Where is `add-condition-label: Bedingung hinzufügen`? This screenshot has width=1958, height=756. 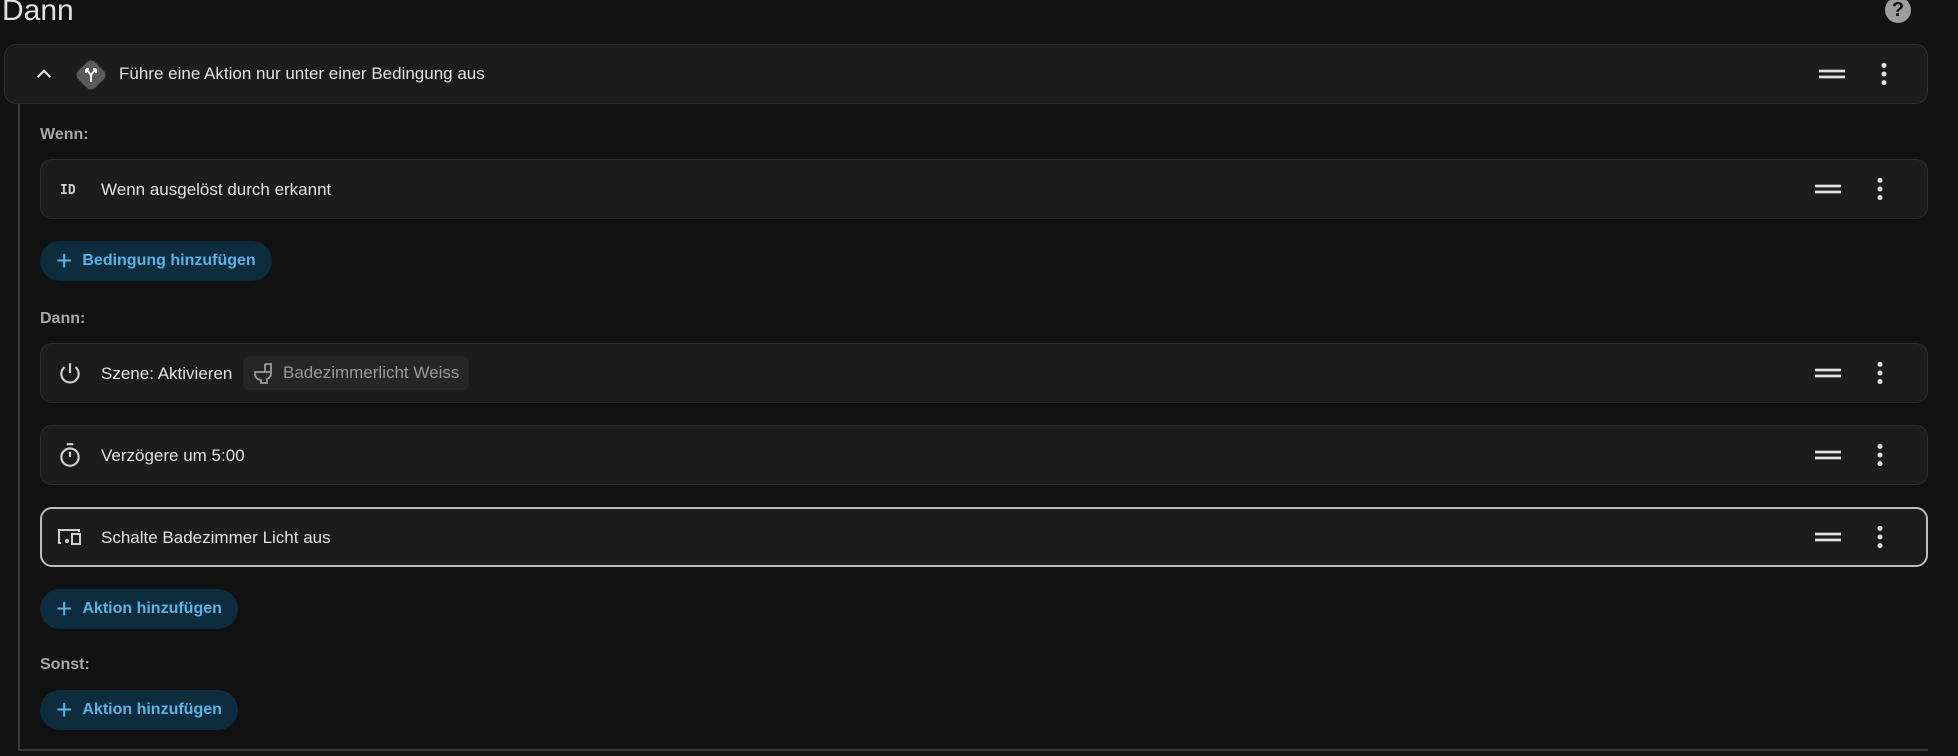 add-condition-label: Bedingung hinzufügen is located at coordinates (169, 260).